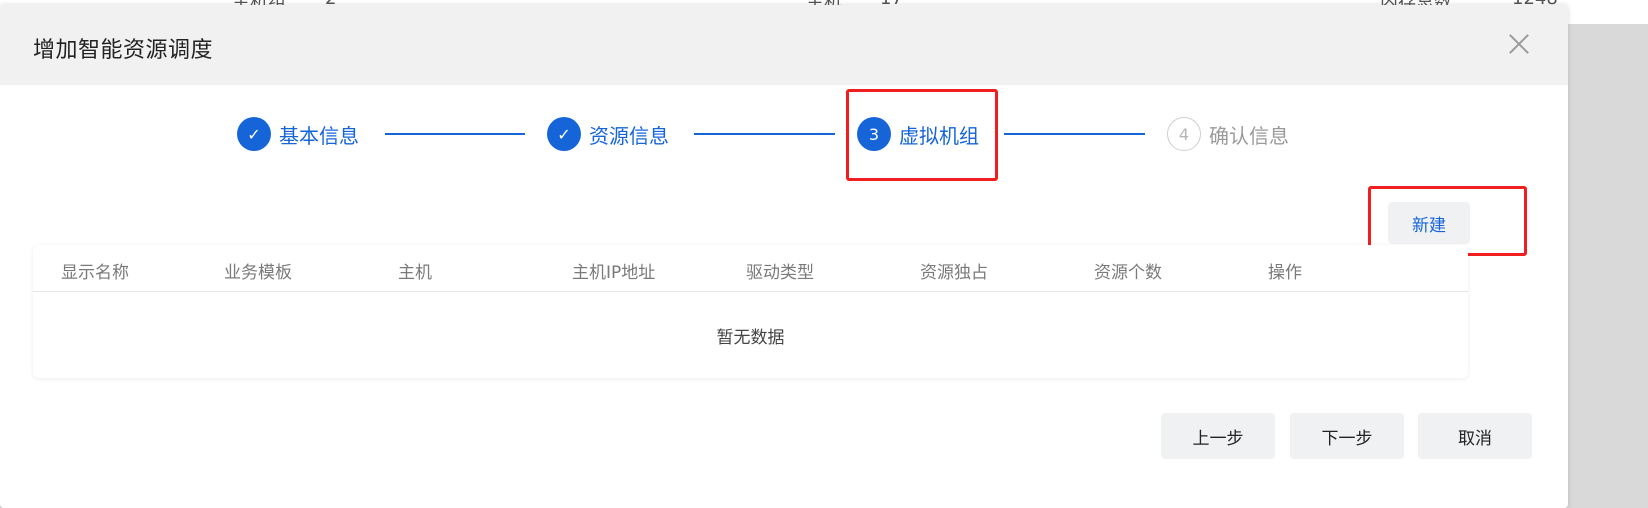  What do you see at coordinates (1519, 44) in the screenshot?
I see `close-icon` at bounding box center [1519, 44].